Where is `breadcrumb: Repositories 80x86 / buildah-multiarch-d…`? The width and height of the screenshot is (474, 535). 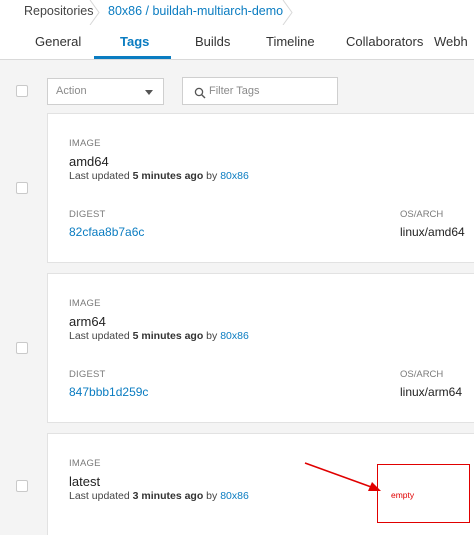 breadcrumb: Repositories 80x86 / buildah-multiarch-d… is located at coordinates (237, 12).